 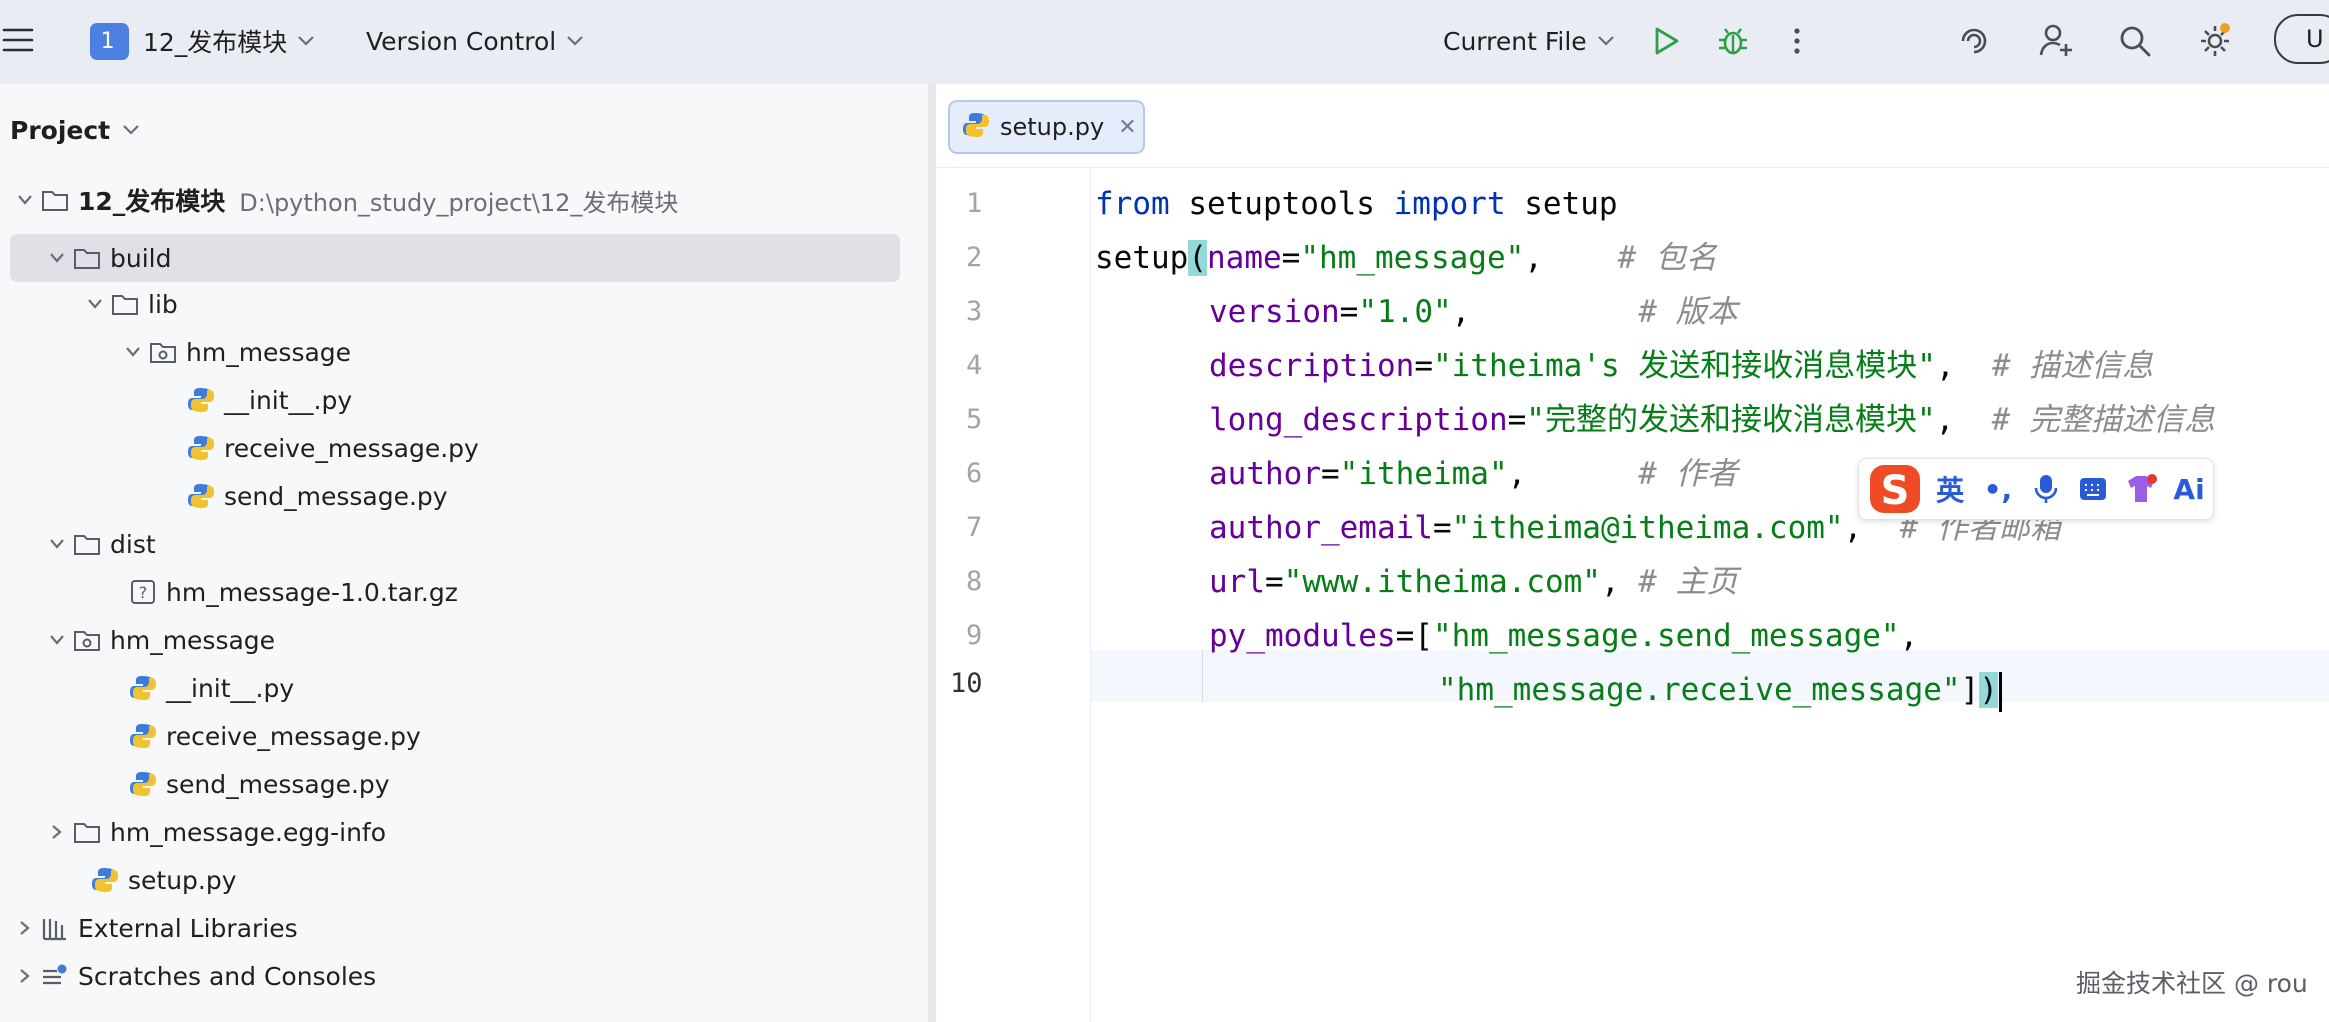 What do you see at coordinates (1998, 489) in the screenshot?
I see `ime-punctuation-toggle: •,` at bounding box center [1998, 489].